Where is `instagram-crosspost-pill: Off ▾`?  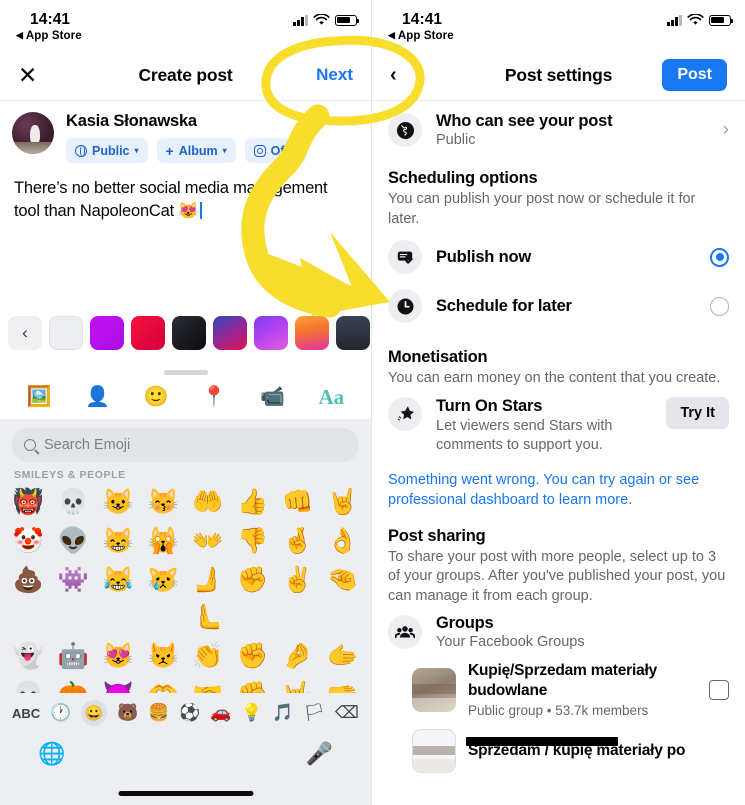 instagram-crosspost-pill: Off ▾ is located at coordinates (275, 150).